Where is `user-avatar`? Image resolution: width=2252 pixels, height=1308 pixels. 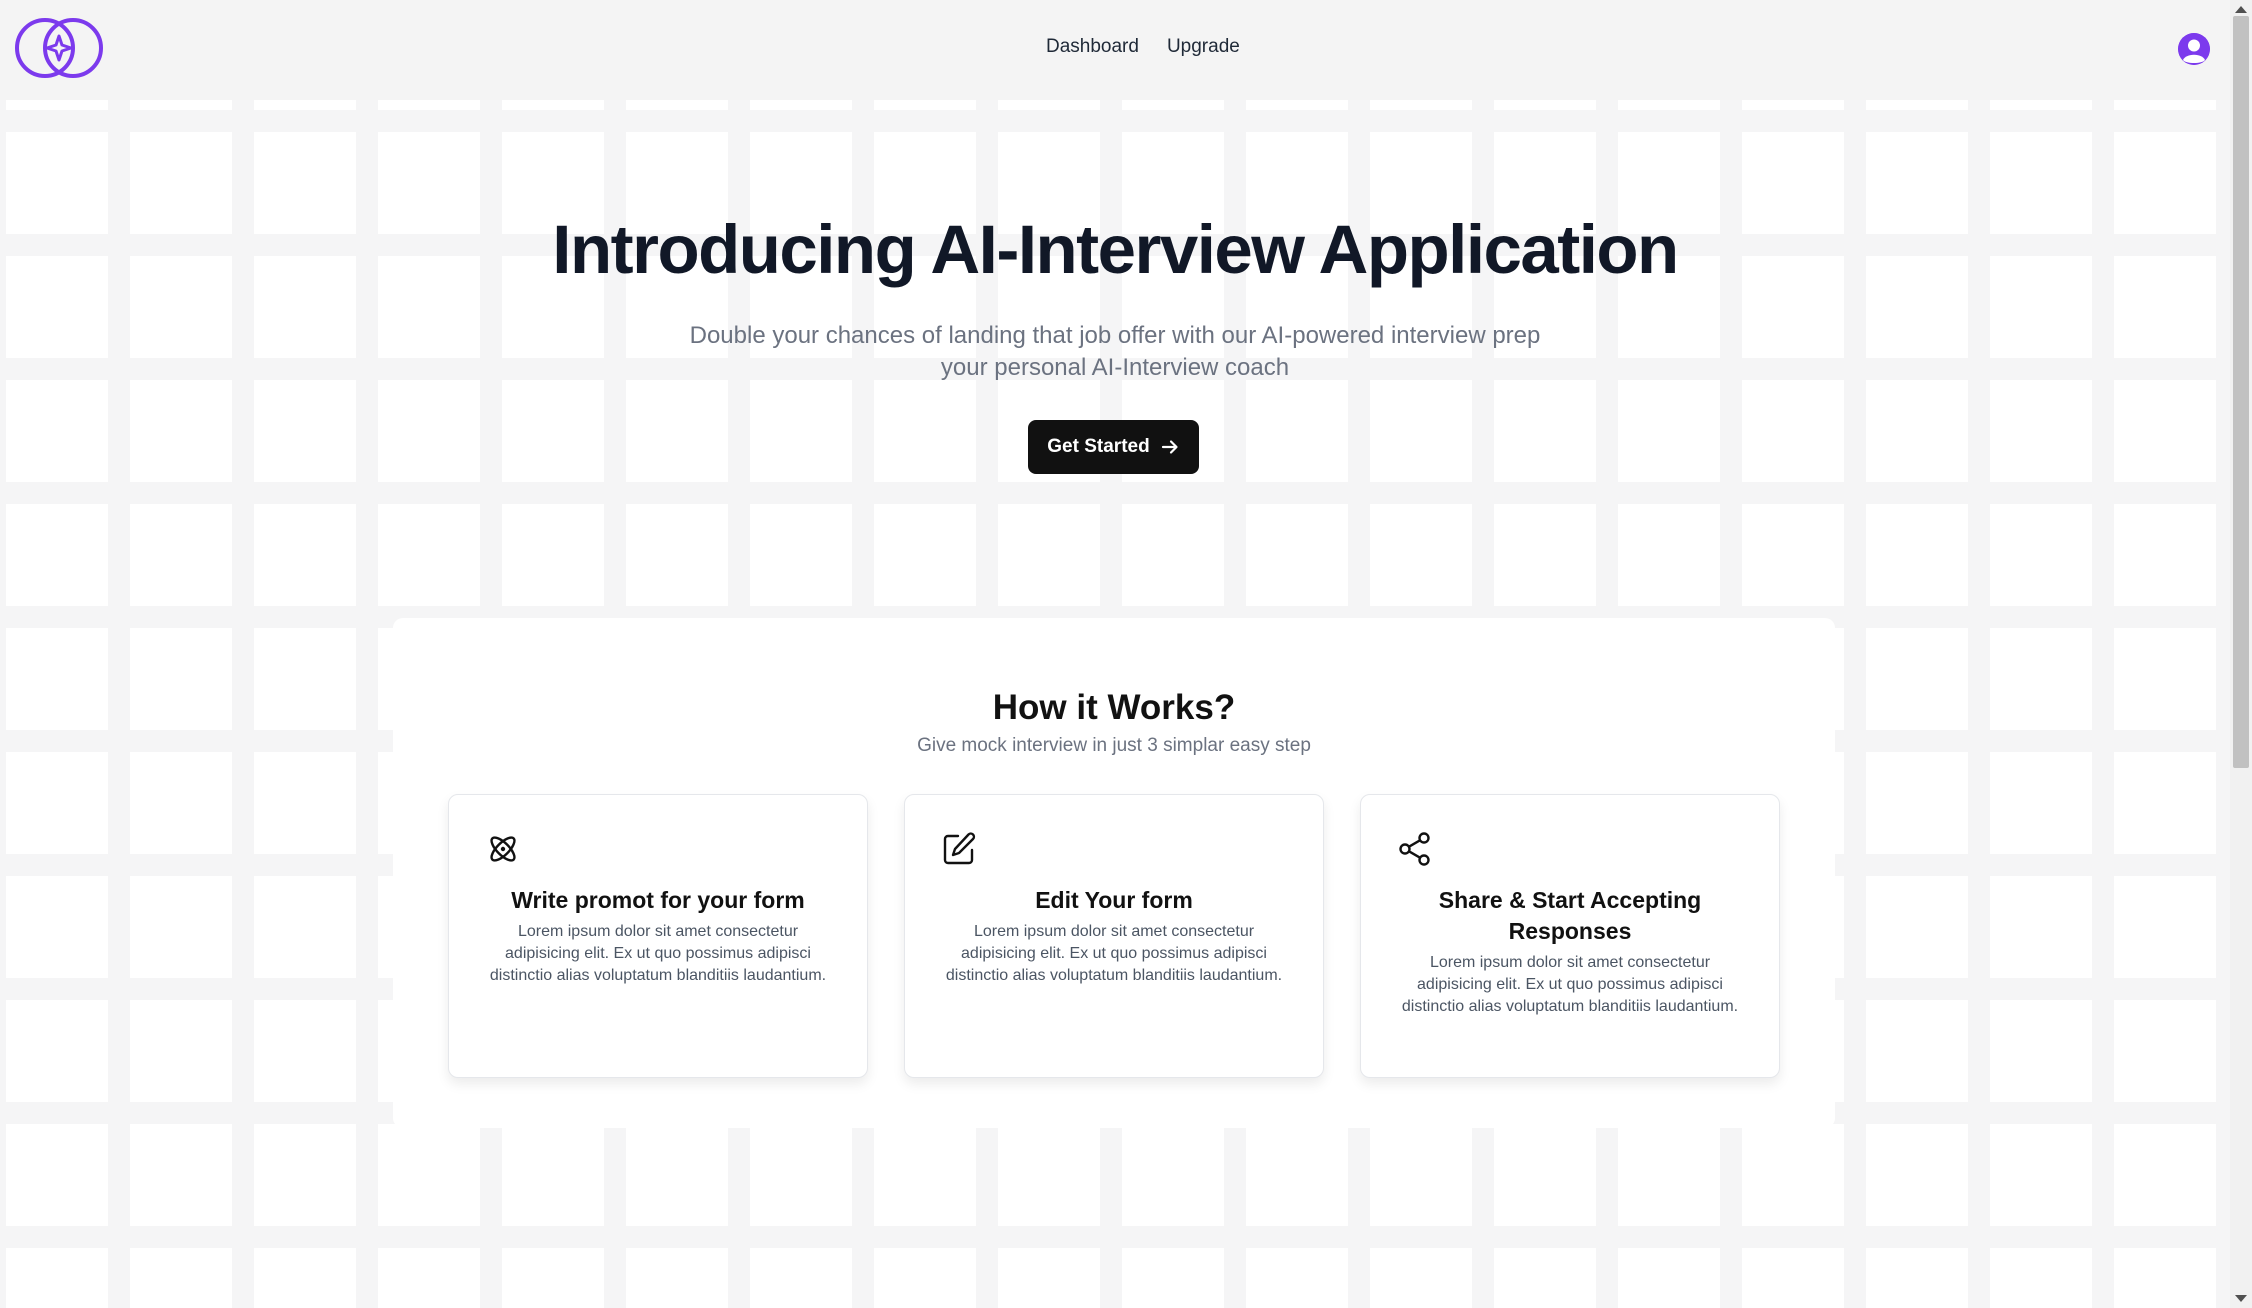 user-avatar is located at coordinates (2194, 49).